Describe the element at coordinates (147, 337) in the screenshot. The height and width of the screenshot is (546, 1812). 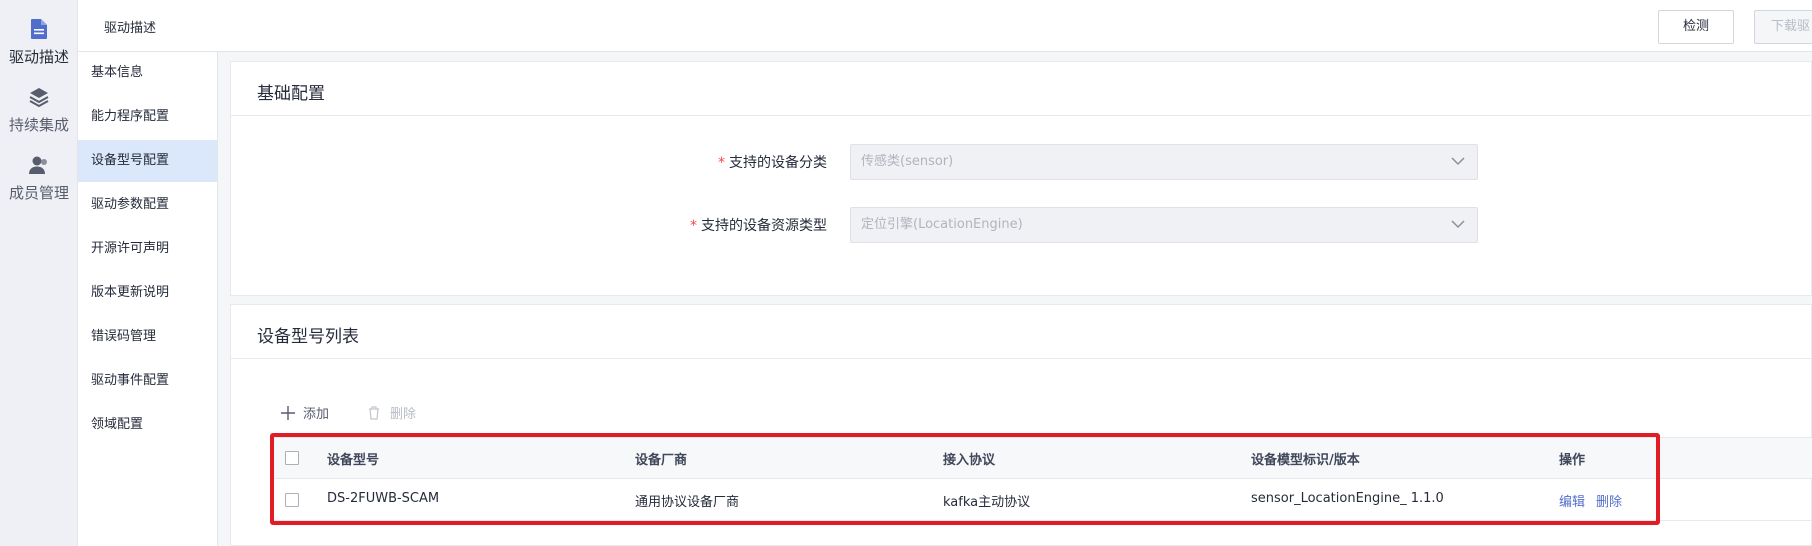
I see `nav-item-error-codes: 错误码管理` at that location.